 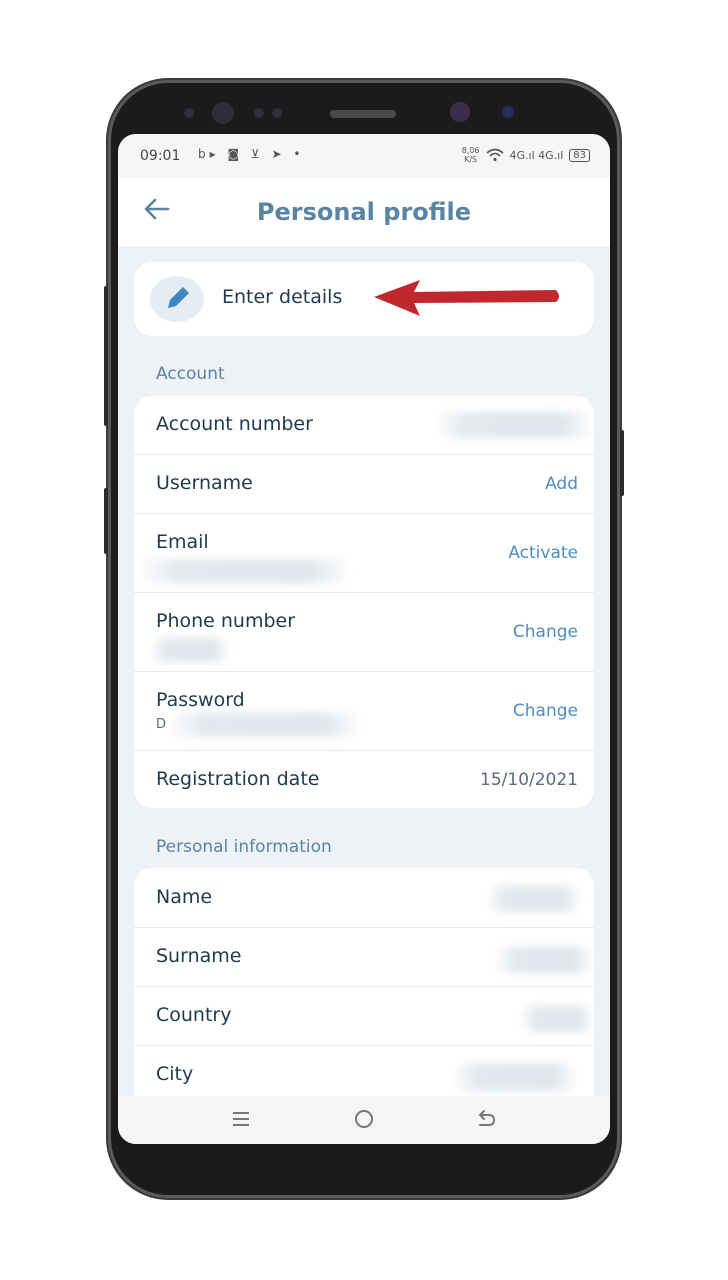 I want to click on row-label: Country, so click(x=194, y=1015).